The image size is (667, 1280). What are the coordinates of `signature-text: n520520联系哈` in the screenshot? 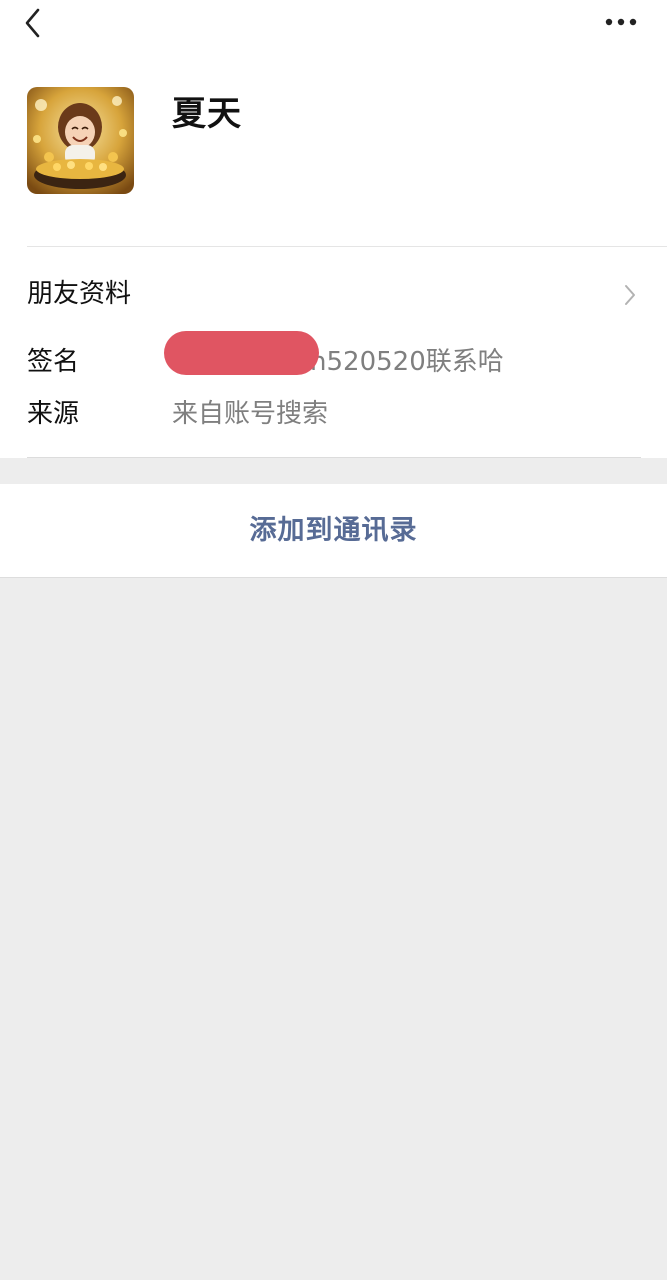 It's located at (407, 362).